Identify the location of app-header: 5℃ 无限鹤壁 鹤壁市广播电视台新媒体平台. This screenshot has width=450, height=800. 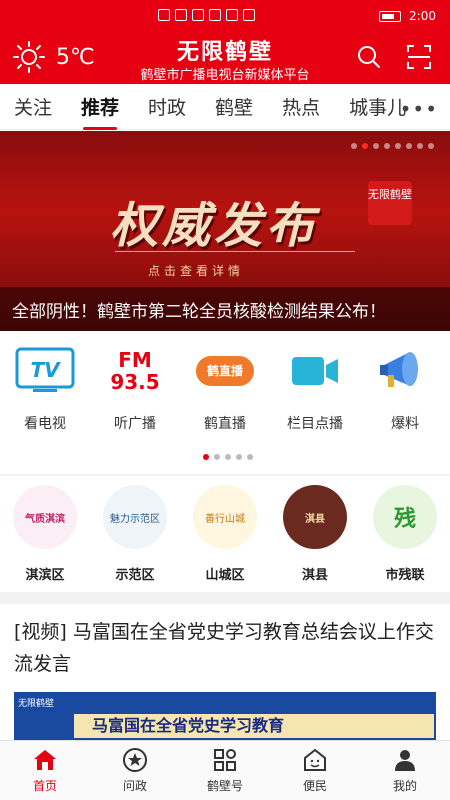
(225, 58).